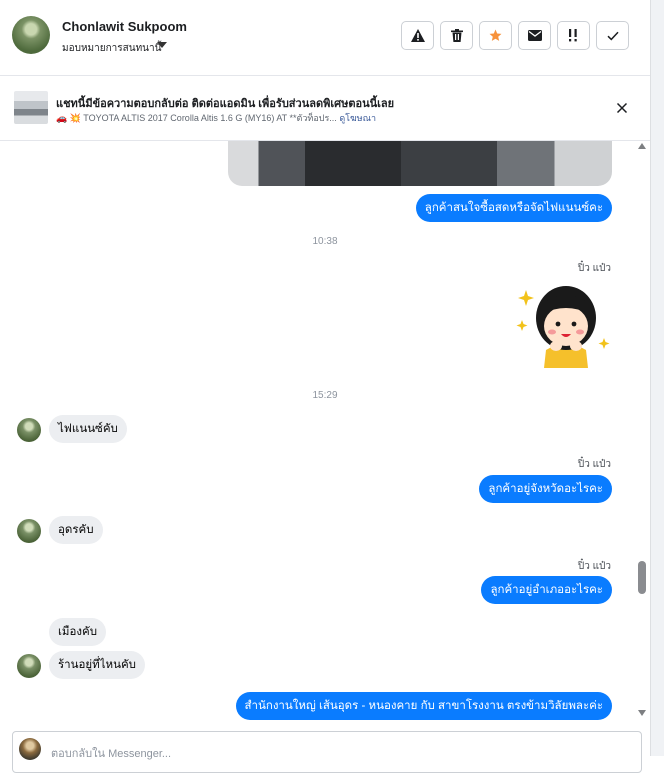  Describe the element at coordinates (162, 45) in the screenshot. I see `chevron-down-icon` at that location.